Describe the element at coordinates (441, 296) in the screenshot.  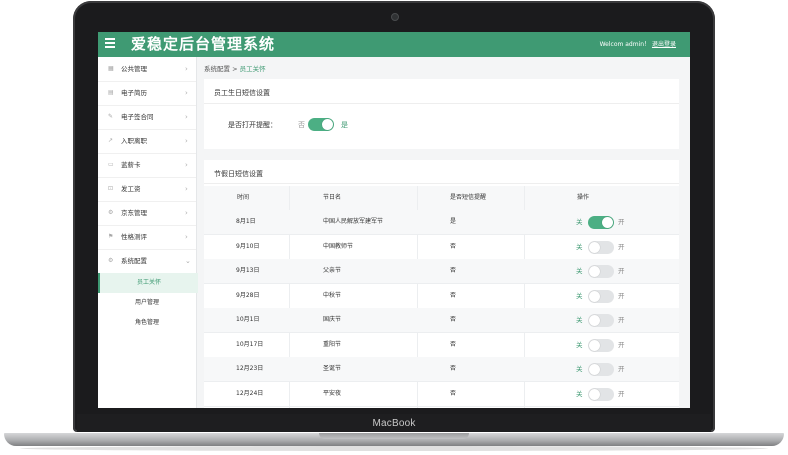
I see `table-row: 9月28日 中秋节 否 关 开` at that location.